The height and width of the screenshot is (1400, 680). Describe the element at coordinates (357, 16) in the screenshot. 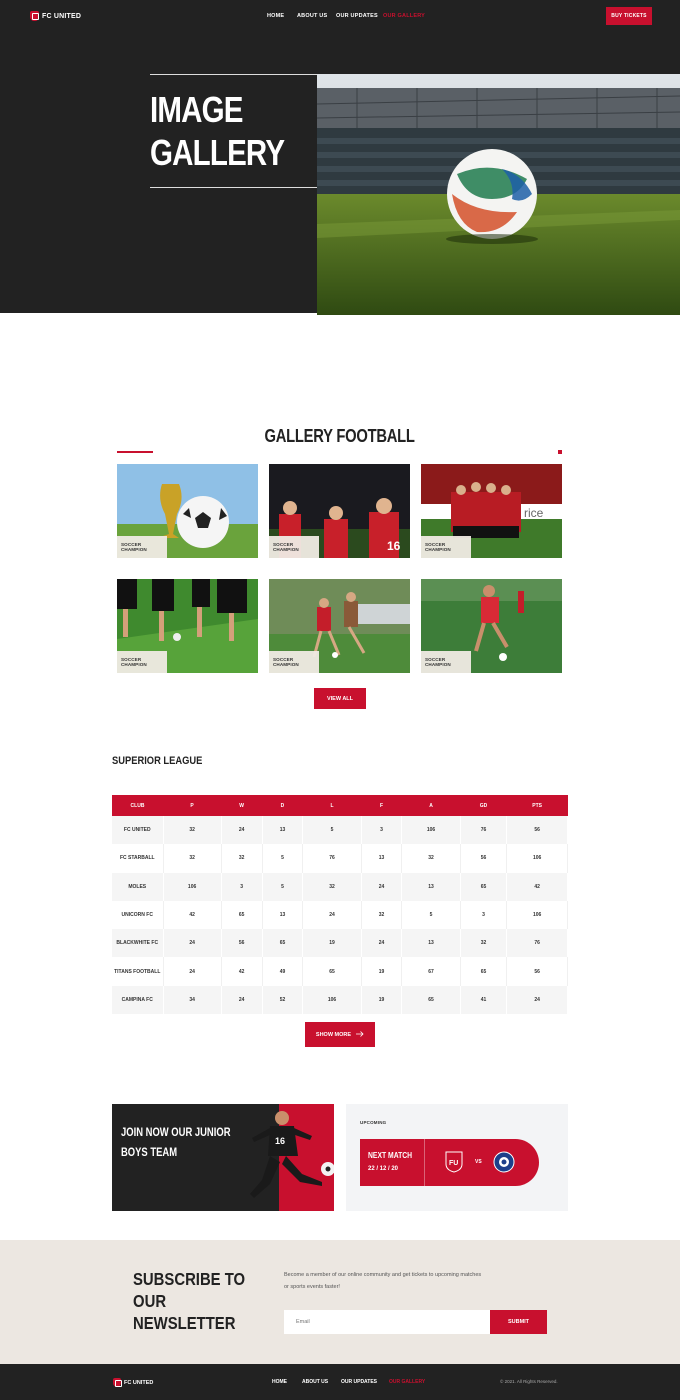

I see `nav-our-updates: OUR UPDATES` at that location.